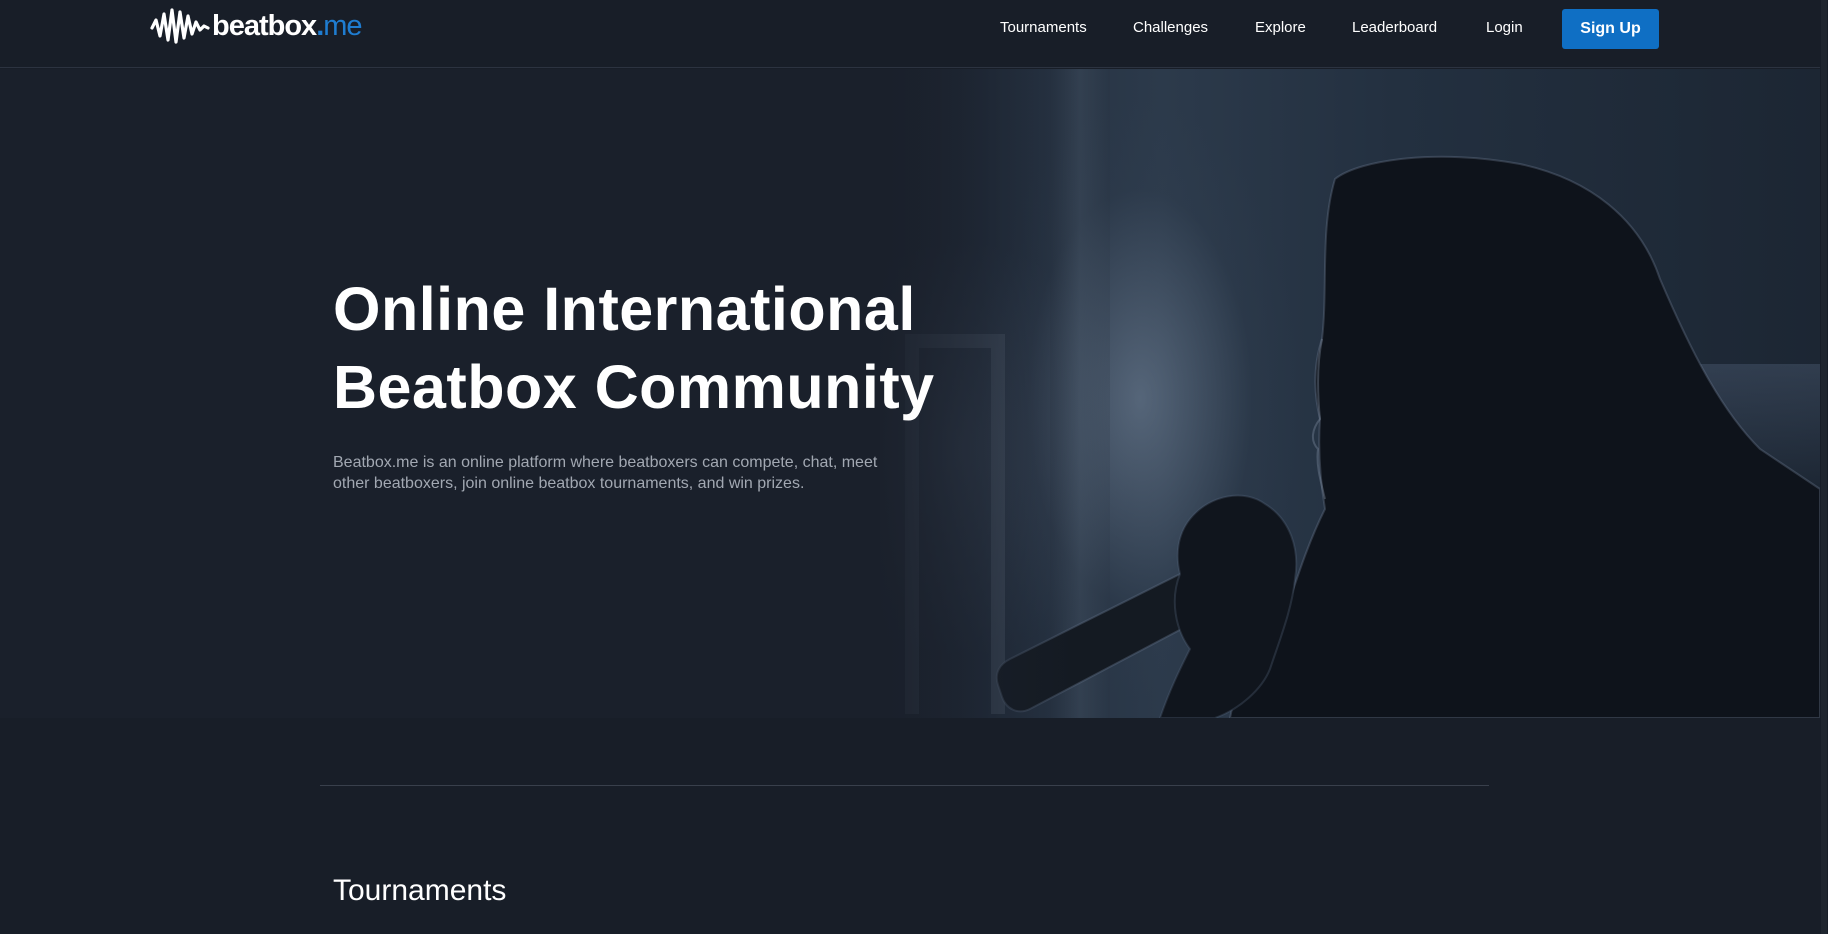 Image resolution: width=1828 pixels, height=934 pixels. What do you see at coordinates (420, 890) in the screenshot?
I see `tournaments-section-title: Tournaments` at bounding box center [420, 890].